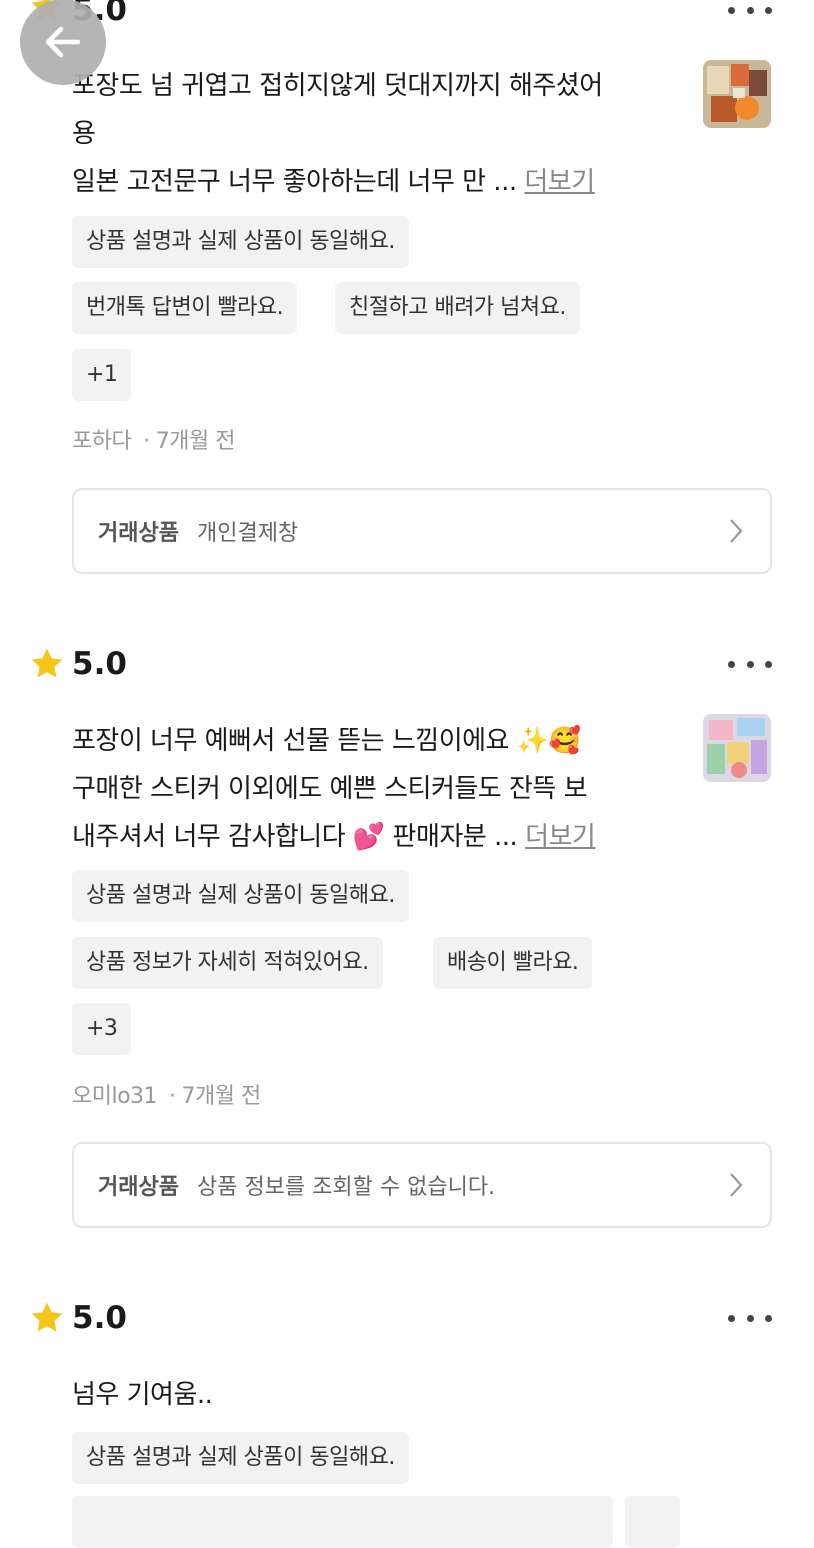 This screenshot has width=814, height=1548. Describe the element at coordinates (346, 1187) in the screenshot. I see `product-name: 상품 정보를 조회할 수 없습니다.` at that location.